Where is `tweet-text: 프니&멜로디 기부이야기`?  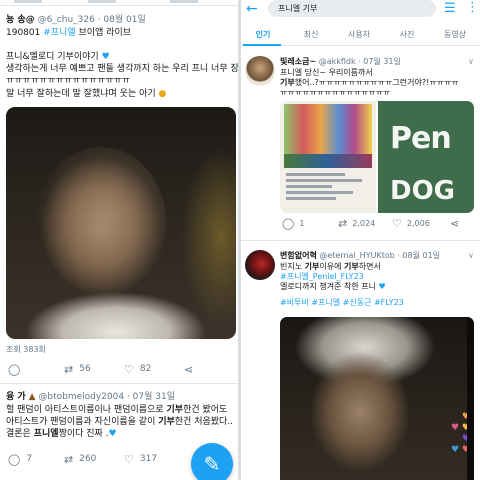 tweet-text: 프니&멜로디 기부이야기 is located at coordinates (52, 57).